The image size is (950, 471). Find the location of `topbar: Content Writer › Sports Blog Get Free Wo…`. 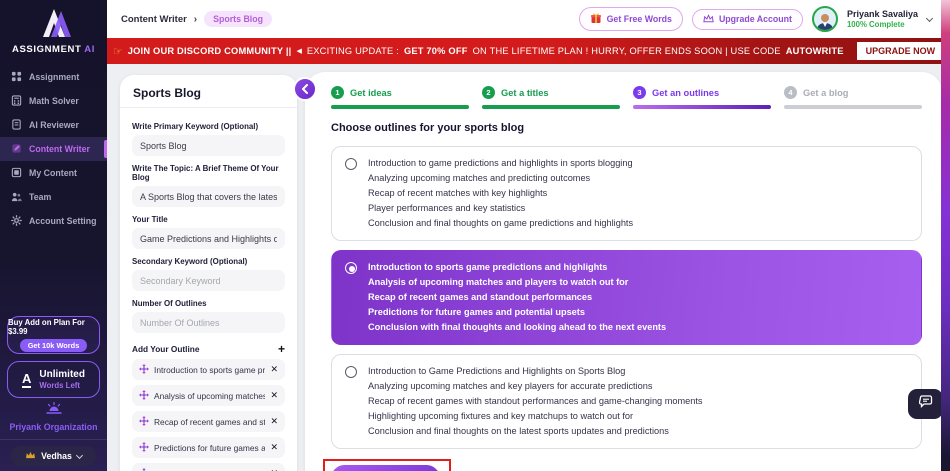

topbar: Content Writer › Sports Blog Get Free Wo… is located at coordinates (528, 19).